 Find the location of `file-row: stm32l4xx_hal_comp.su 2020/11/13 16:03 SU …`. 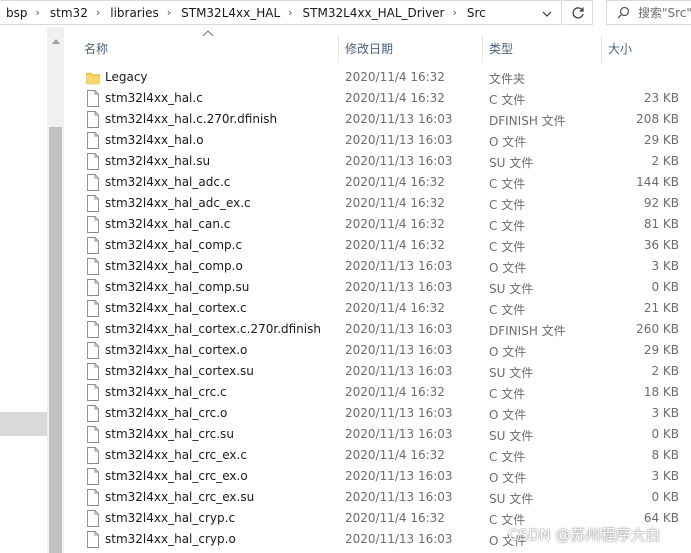

file-row: stm32l4xx_hal_comp.su 2020/11/13 16:03 SU … is located at coordinates (377, 287).